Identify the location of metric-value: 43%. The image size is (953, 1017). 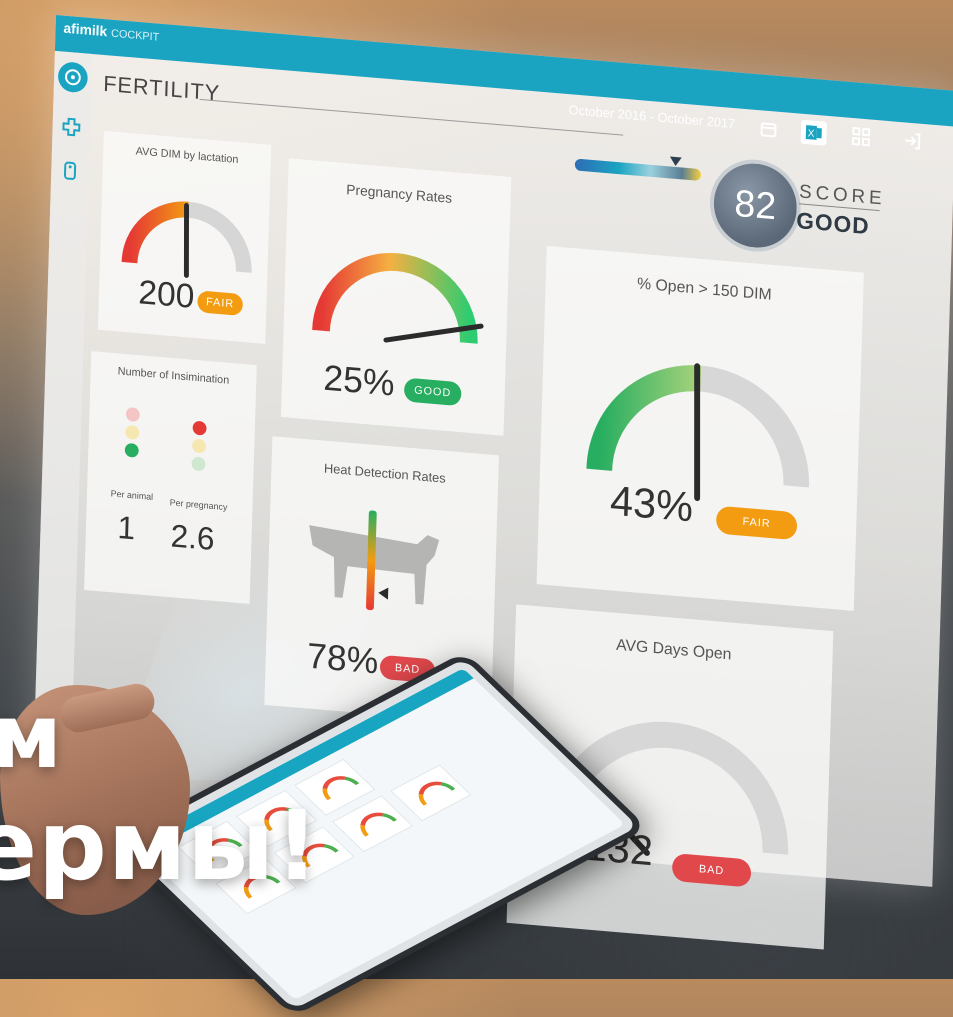
(651, 503).